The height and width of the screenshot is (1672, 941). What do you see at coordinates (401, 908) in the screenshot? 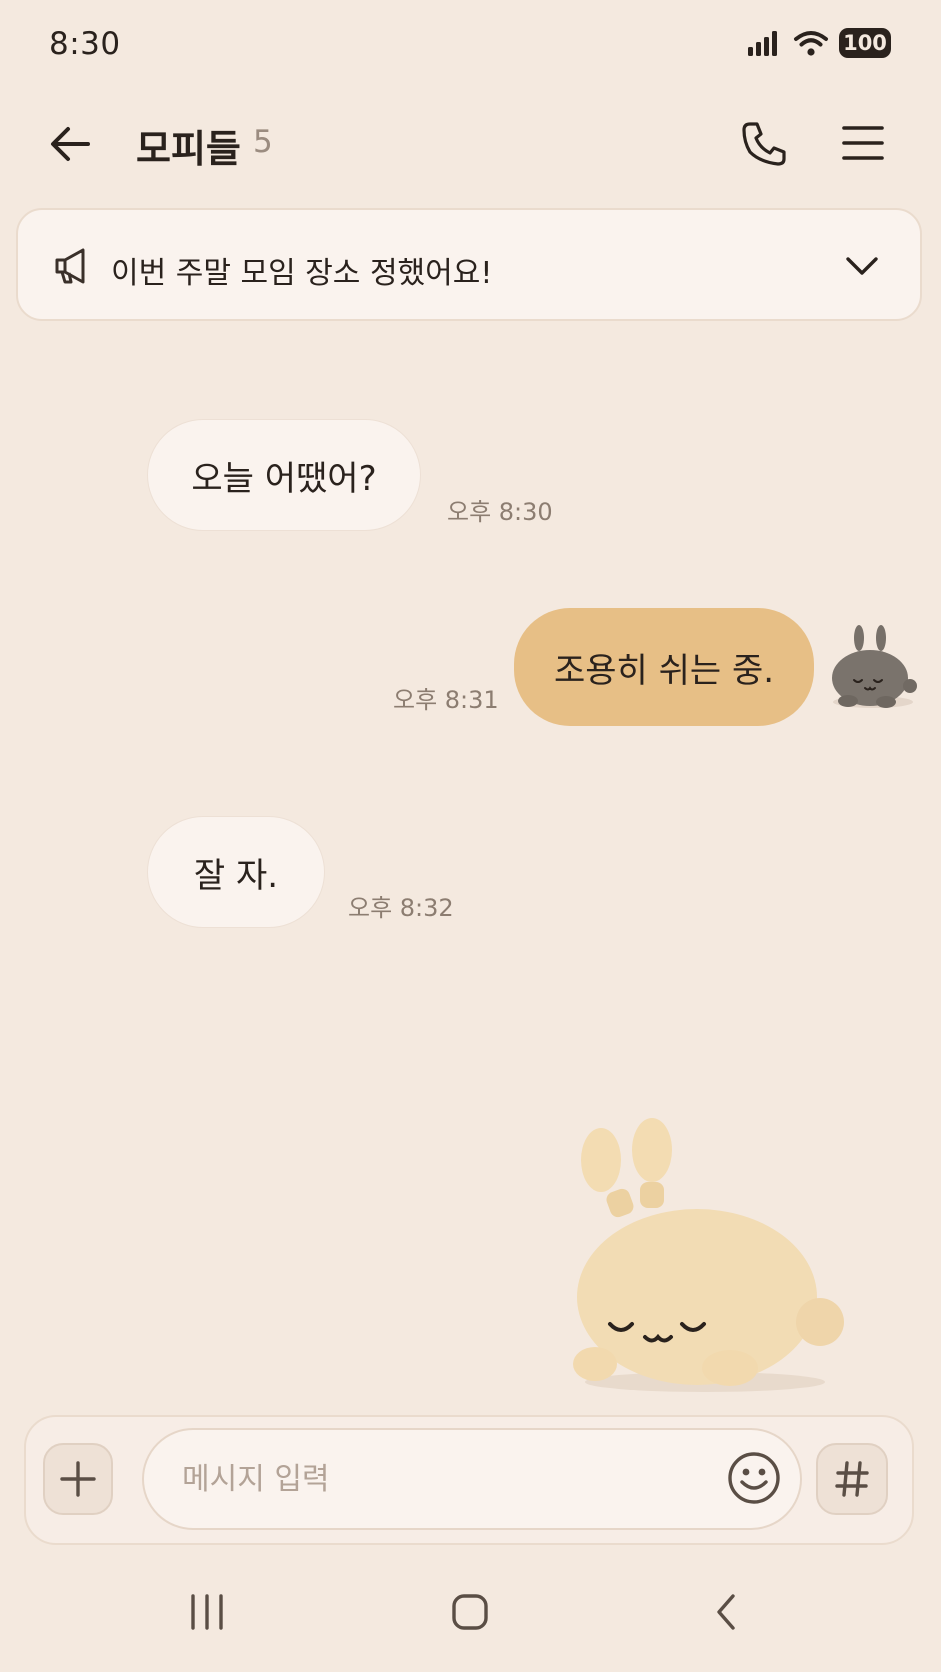
I see `message-time: 오후 8:32` at bounding box center [401, 908].